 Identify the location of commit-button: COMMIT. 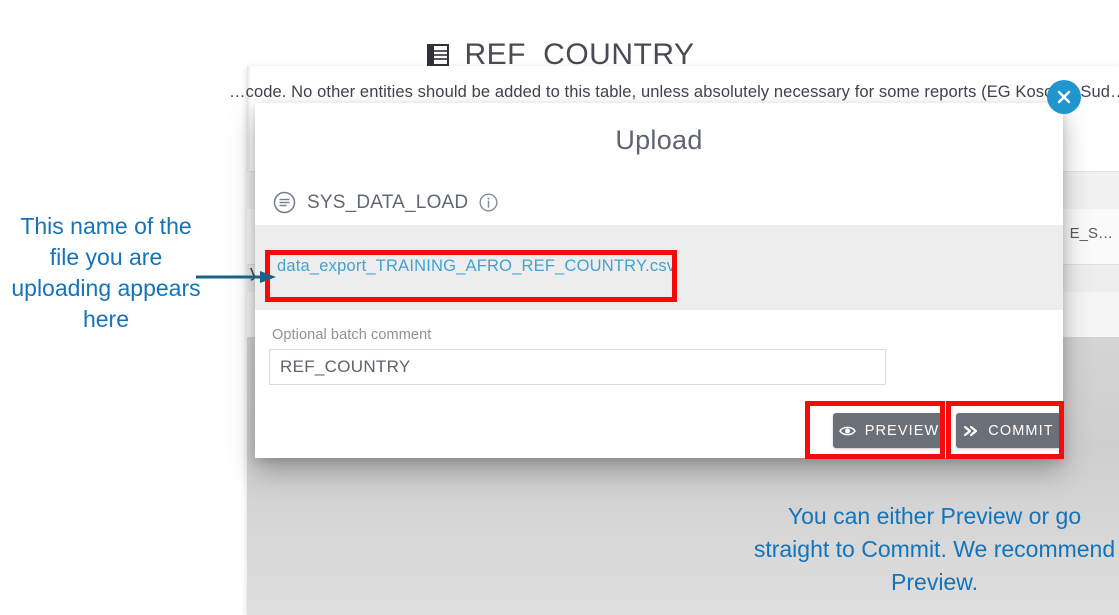
(1008, 430).